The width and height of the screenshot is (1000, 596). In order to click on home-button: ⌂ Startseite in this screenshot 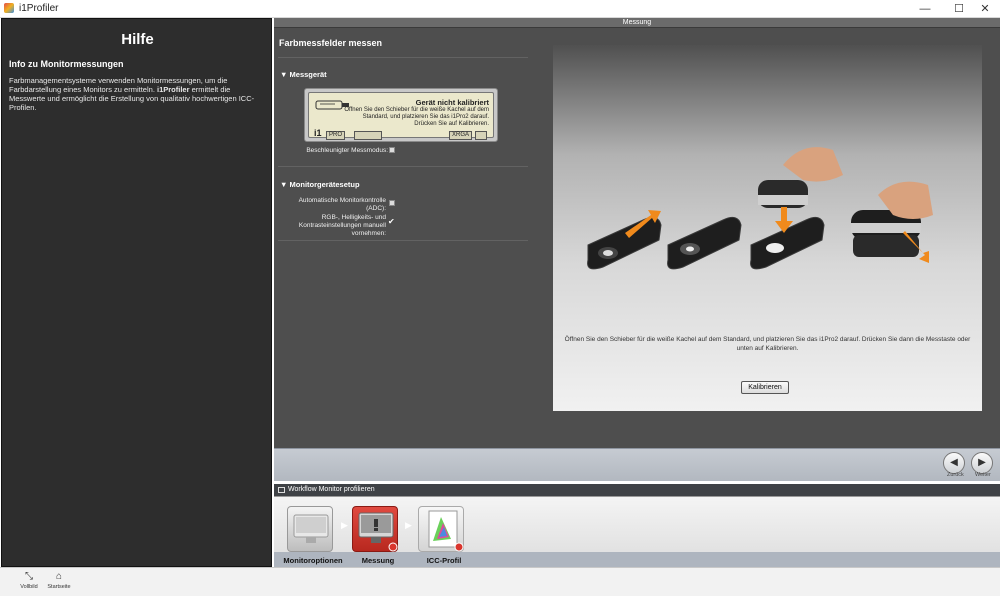, I will do `click(59, 580)`.